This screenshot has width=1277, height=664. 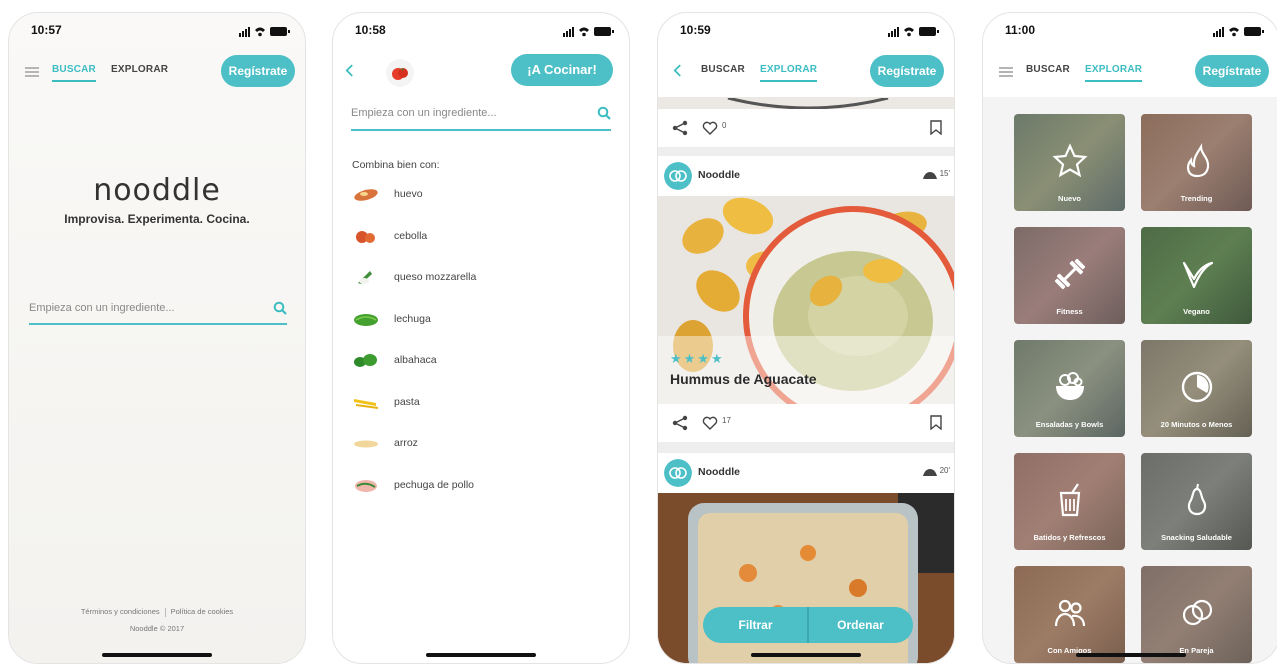 I want to click on category-tile-en-pareja: En Pareja, so click(x=1196, y=614).